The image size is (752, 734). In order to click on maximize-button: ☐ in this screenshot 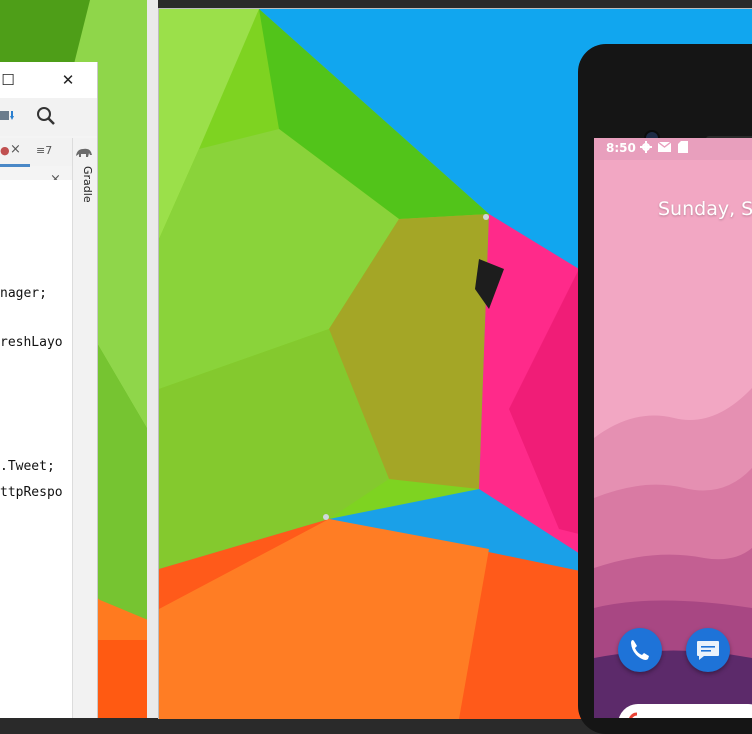, I will do `click(8, 80)`.